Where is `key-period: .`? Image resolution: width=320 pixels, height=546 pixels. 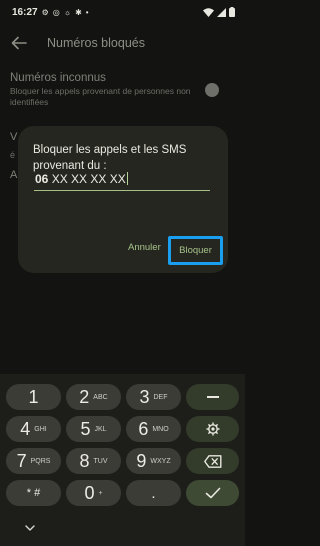 key-period: . is located at coordinates (153, 493).